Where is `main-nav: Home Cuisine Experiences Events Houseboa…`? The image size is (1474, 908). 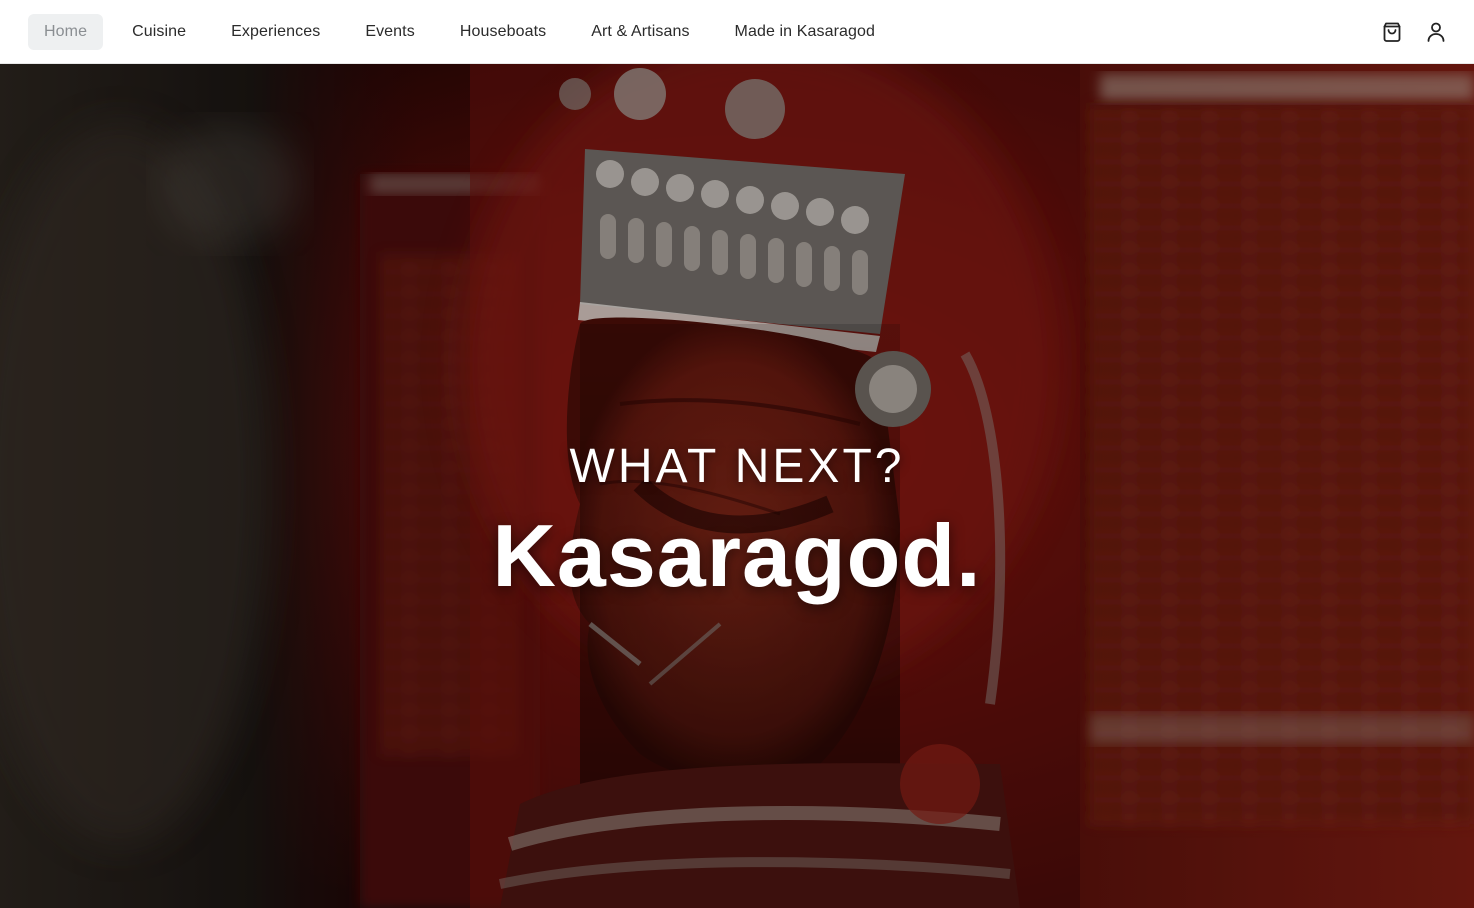 main-nav: Home Cuisine Experiences Events Houseboa… is located at coordinates (466, 31).